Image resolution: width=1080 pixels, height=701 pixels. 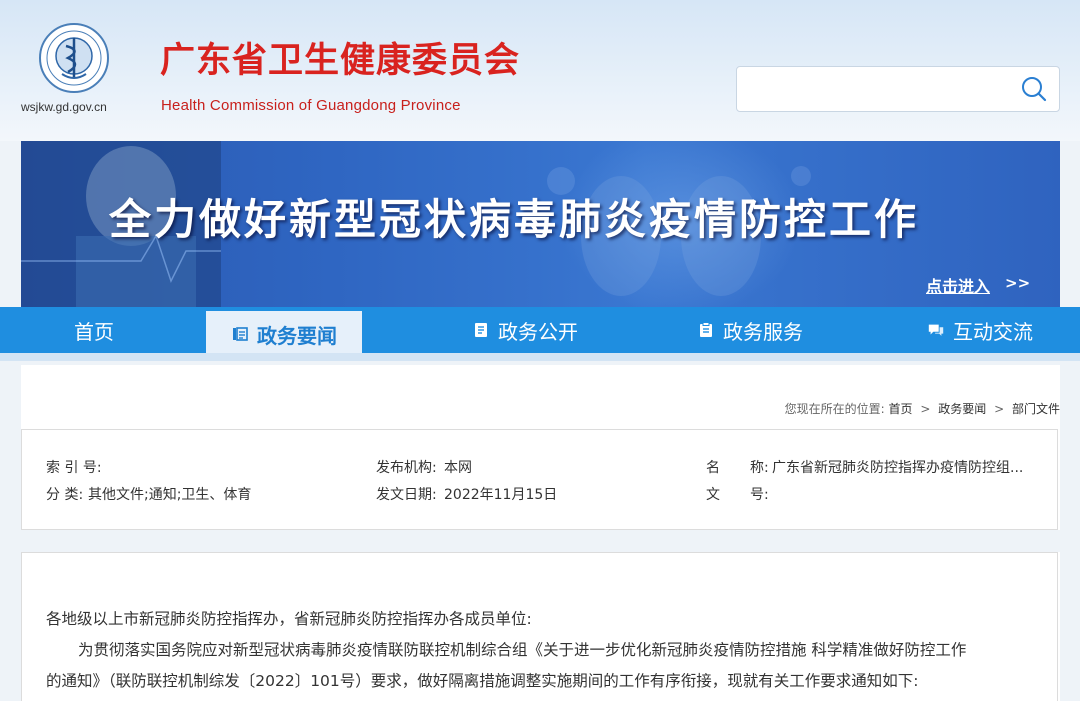 What do you see at coordinates (872, 89) in the screenshot?
I see `search-input` at bounding box center [872, 89].